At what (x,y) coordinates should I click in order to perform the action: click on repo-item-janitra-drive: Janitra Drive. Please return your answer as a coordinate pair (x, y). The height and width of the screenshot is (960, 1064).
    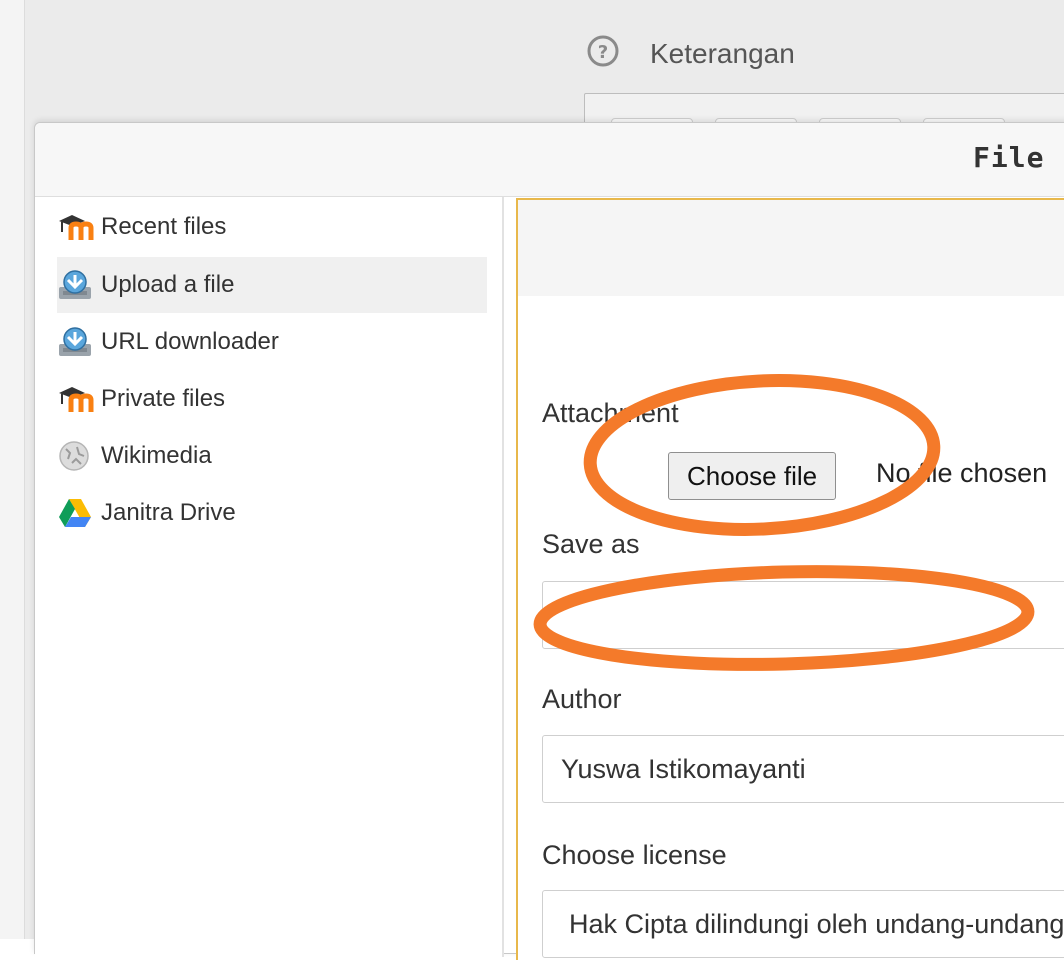
    Looking at the image, I should click on (272, 513).